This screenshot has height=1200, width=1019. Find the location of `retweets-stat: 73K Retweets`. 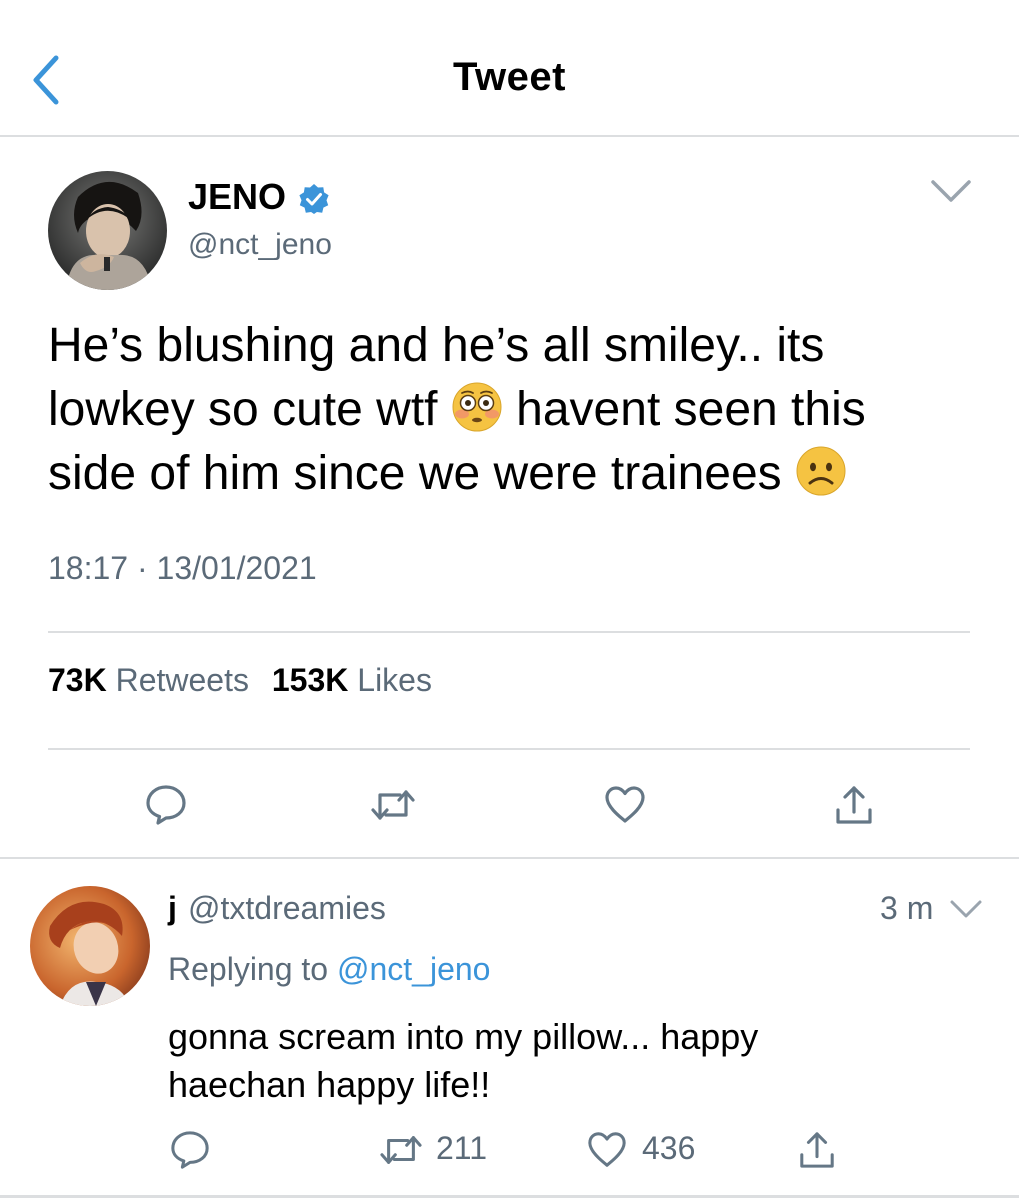

retweets-stat: 73K Retweets is located at coordinates (155, 680).